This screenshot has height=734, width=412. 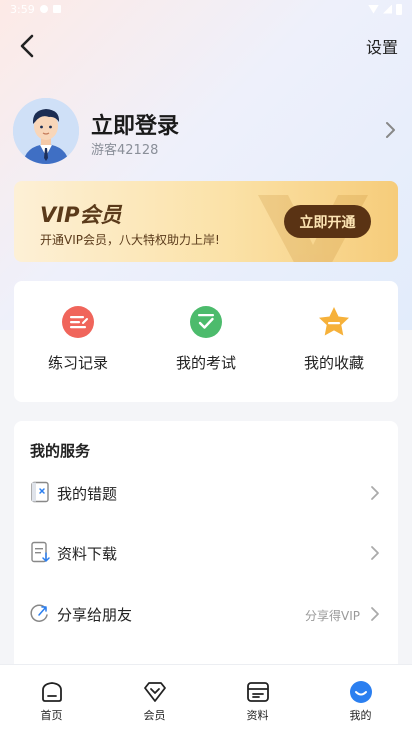 I want to click on my-exam-label: 我的考试, so click(x=205, y=363).